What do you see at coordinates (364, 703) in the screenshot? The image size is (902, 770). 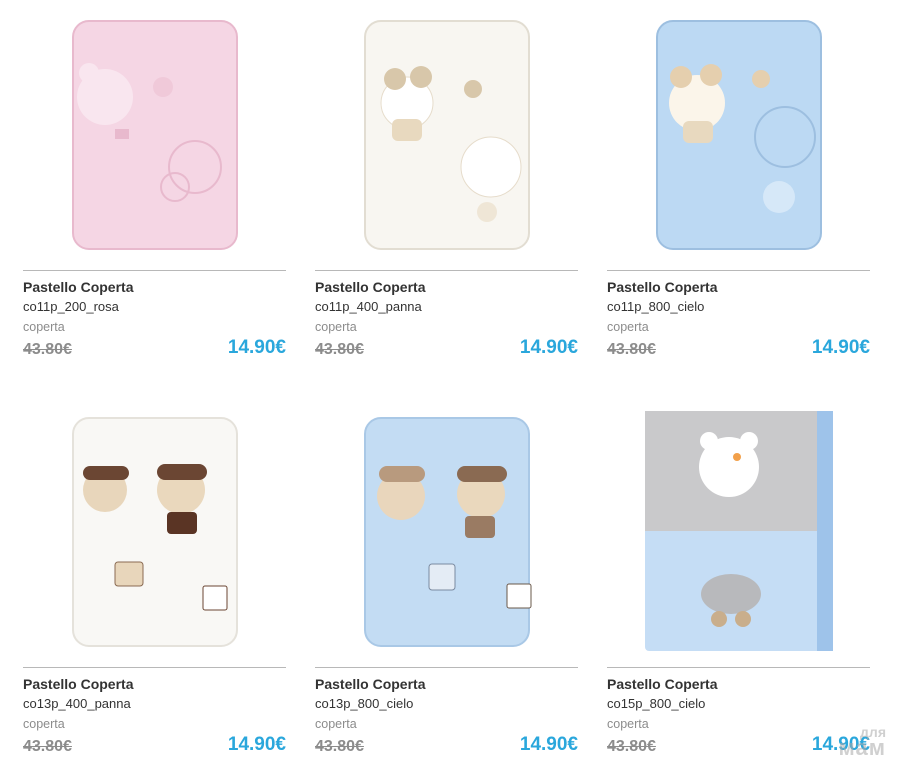 I see `product-sku: co13p_800_cielo` at bounding box center [364, 703].